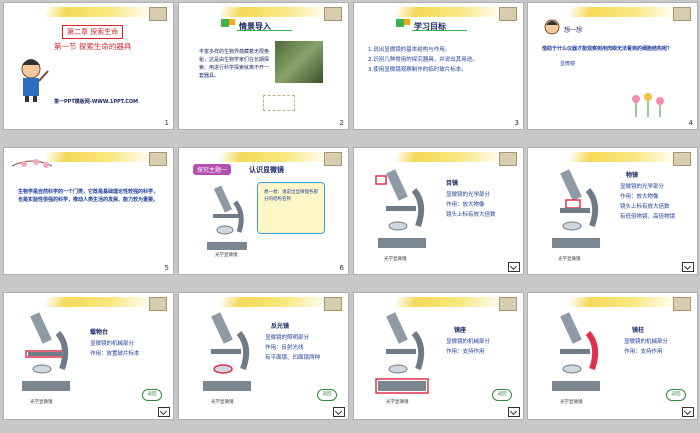 The height and width of the screenshot is (433, 700). What do you see at coordinates (287, 338) in the screenshot?
I see `part-detail: 显微镜的照明部分` at bounding box center [287, 338].